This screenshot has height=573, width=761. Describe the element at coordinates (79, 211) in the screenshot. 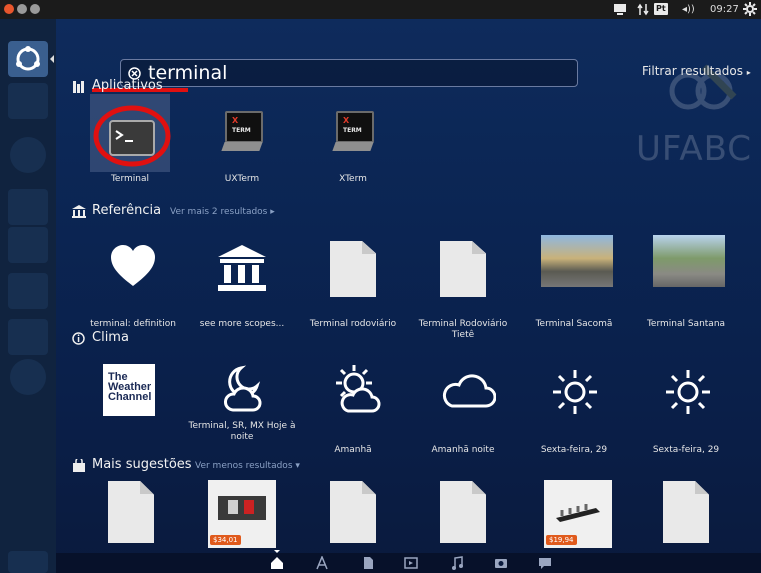

I see `reference-category-icon` at that location.